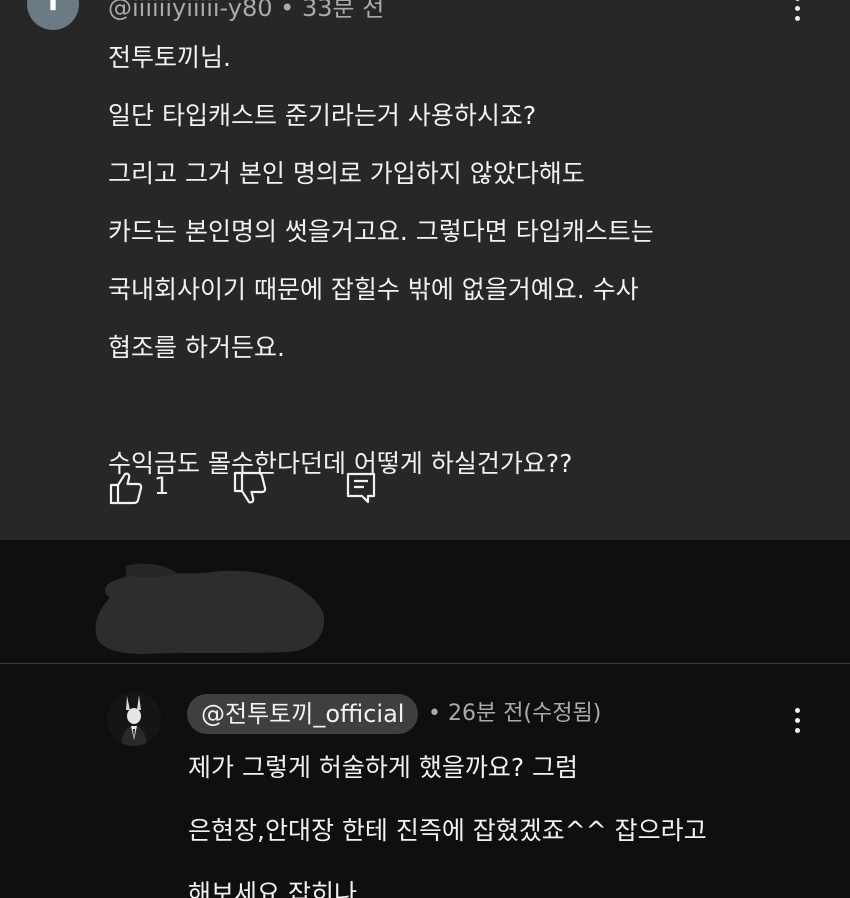 The width and height of the screenshot is (850, 898). I want to click on comment-author: @iiiiiiyiiiii-y80, so click(190, 11).